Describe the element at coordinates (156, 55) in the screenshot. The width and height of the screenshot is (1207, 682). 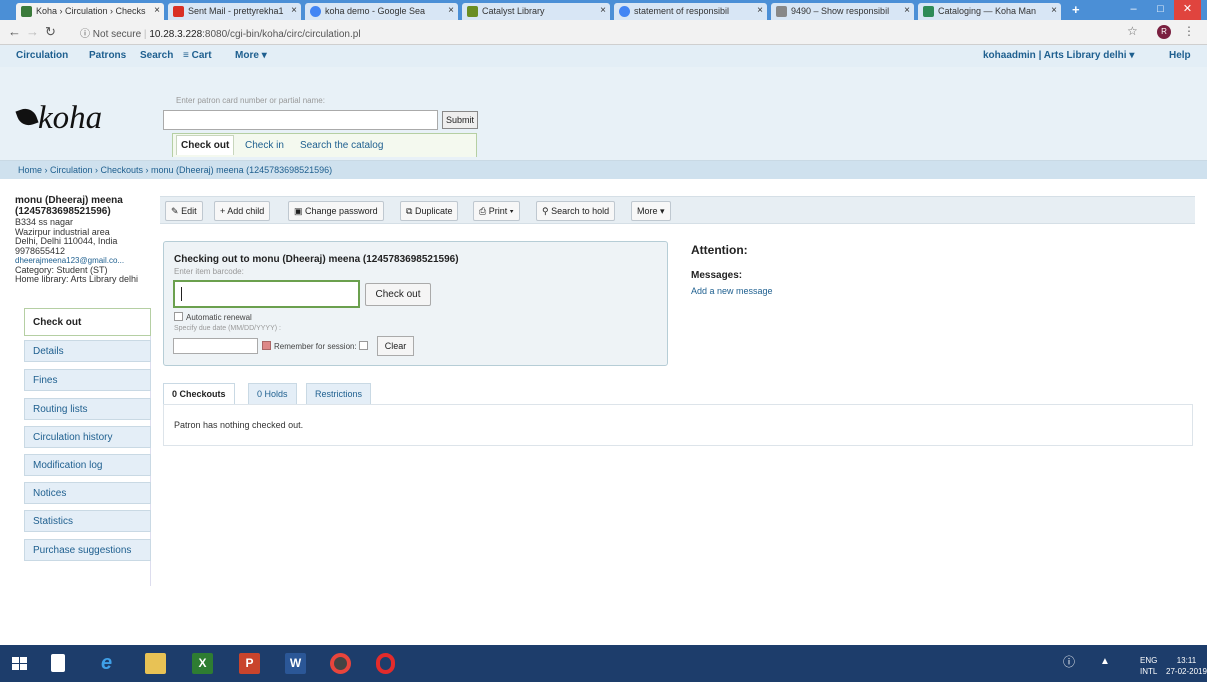
I see `nav-search: Search` at that location.